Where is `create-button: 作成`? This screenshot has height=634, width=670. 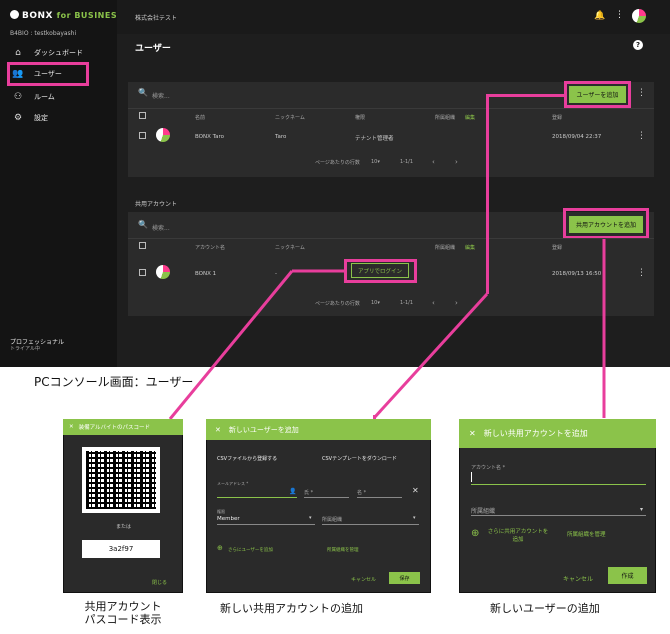 create-button: 作成 is located at coordinates (627, 575).